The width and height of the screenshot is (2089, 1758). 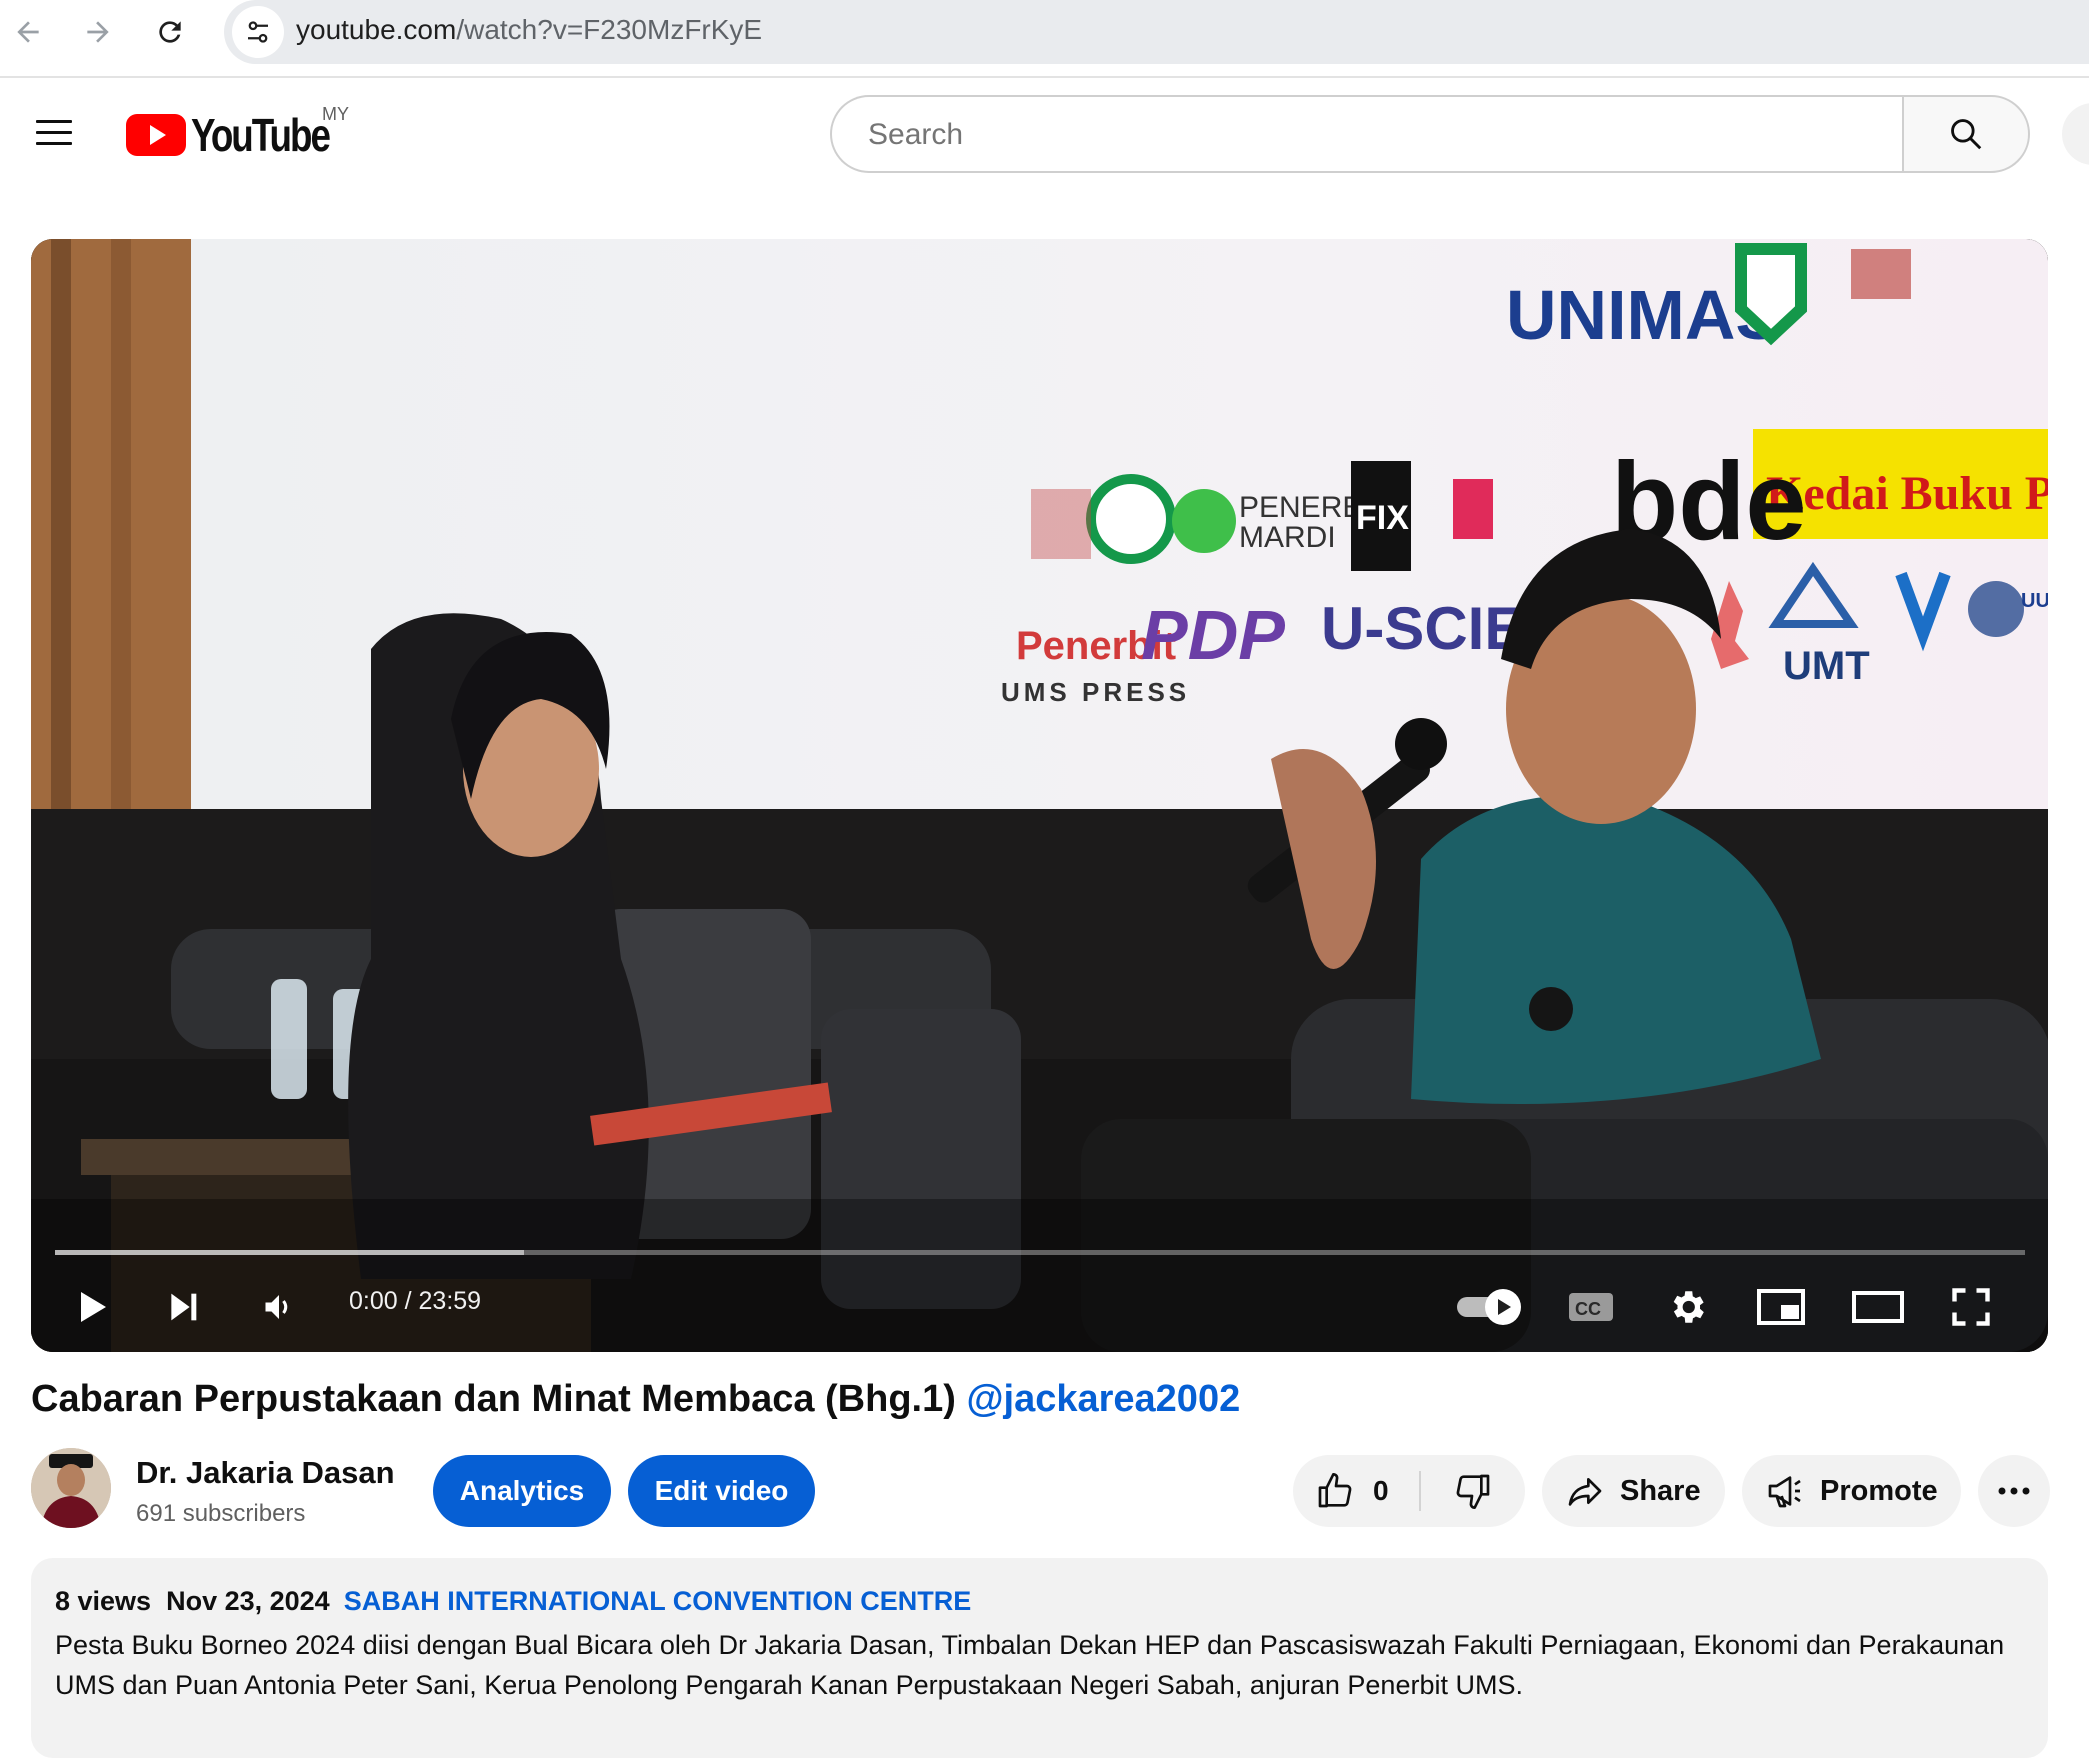 I want to click on green-shield-logo, so click(x=1771, y=294).